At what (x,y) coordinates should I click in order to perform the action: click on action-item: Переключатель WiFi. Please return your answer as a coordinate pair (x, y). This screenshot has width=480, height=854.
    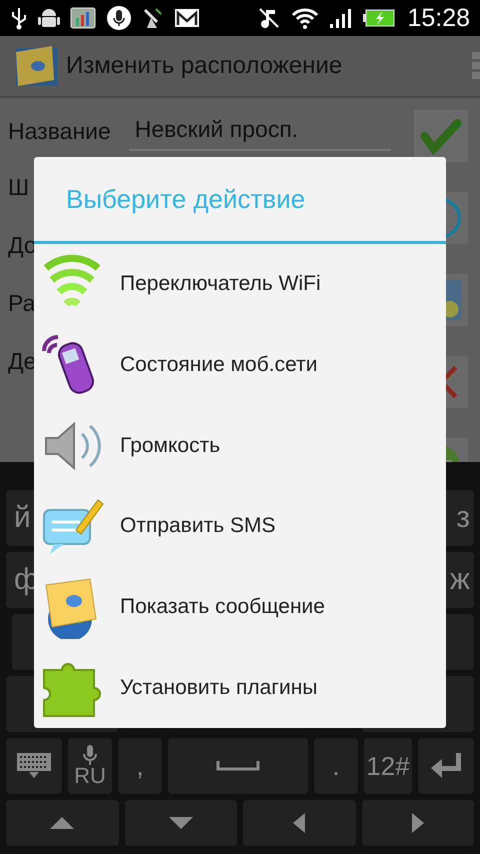
    Looking at the image, I should click on (240, 284).